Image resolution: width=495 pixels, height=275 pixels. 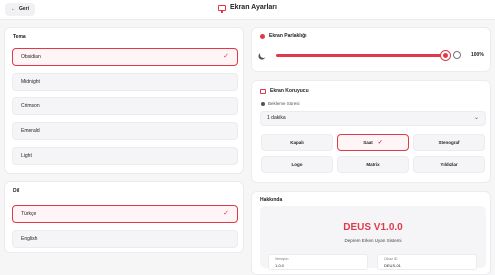 What do you see at coordinates (360, 55) in the screenshot?
I see `brightness-slider-track` at bounding box center [360, 55].